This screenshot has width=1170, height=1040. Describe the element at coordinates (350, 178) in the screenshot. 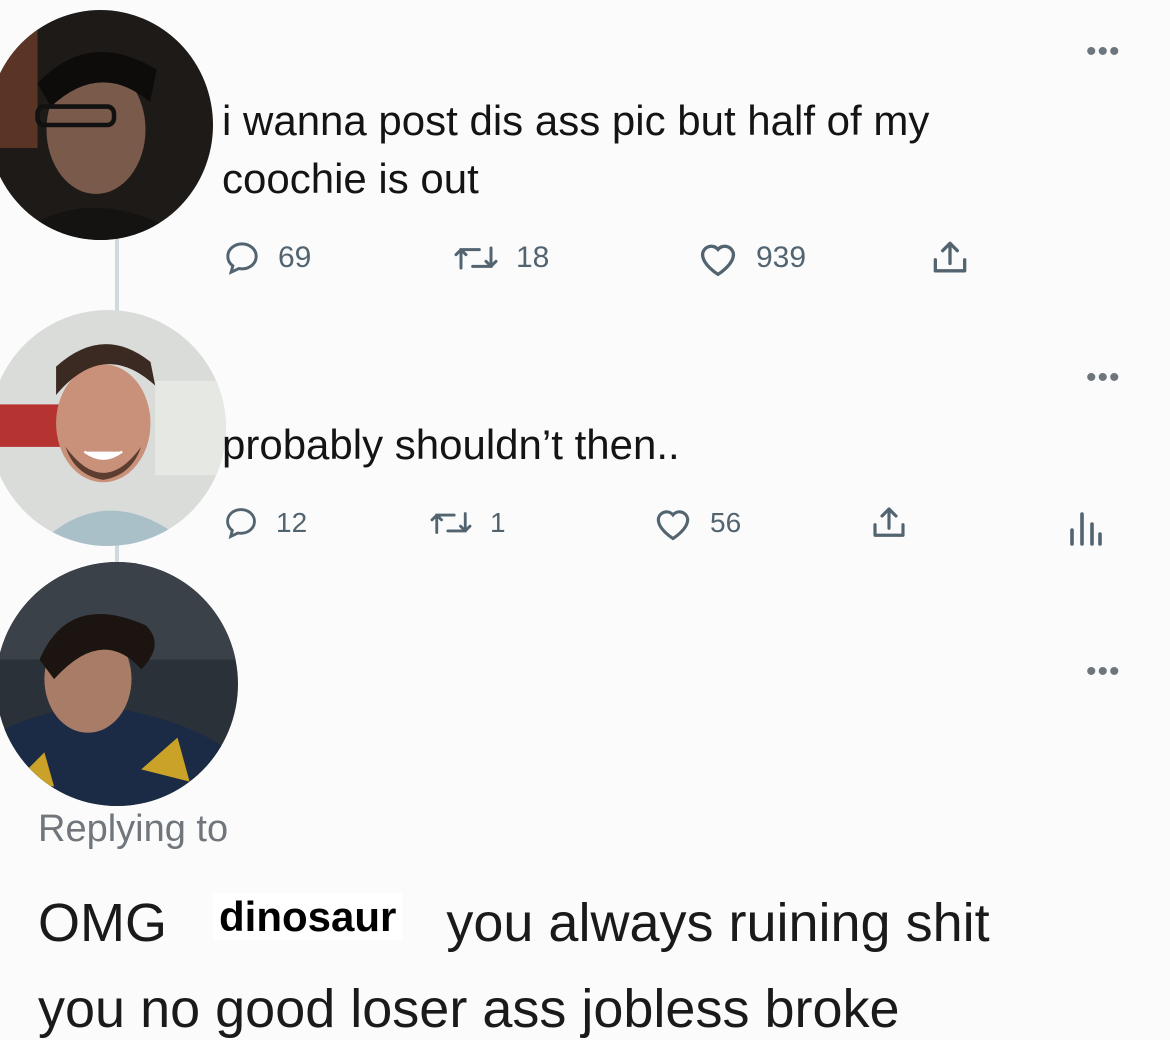

I see `tweet-text-line: coochie is out` at that location.